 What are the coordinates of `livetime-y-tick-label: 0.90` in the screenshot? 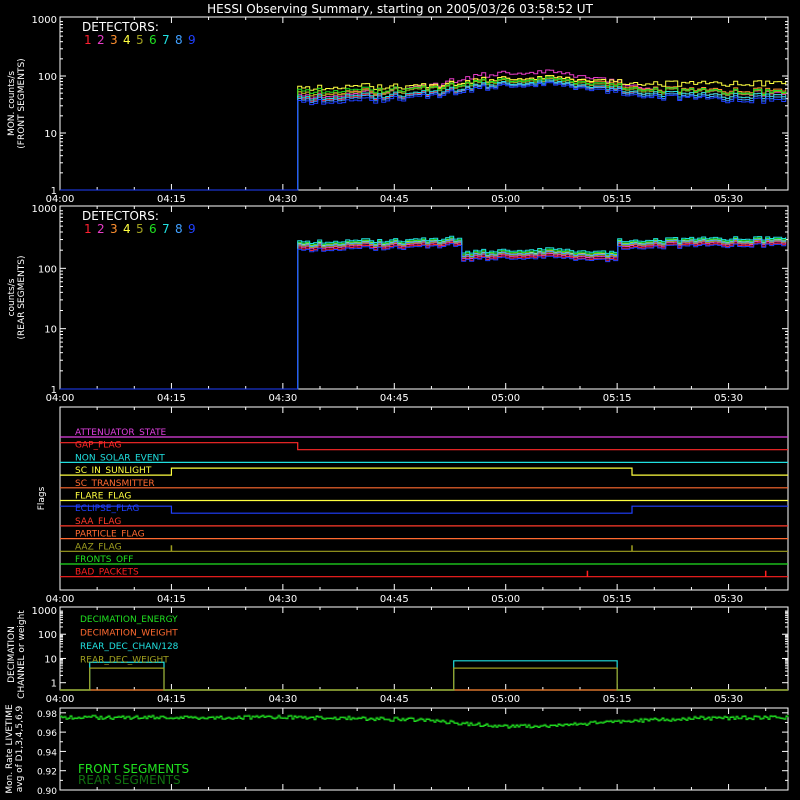 It's located at (47, 792).